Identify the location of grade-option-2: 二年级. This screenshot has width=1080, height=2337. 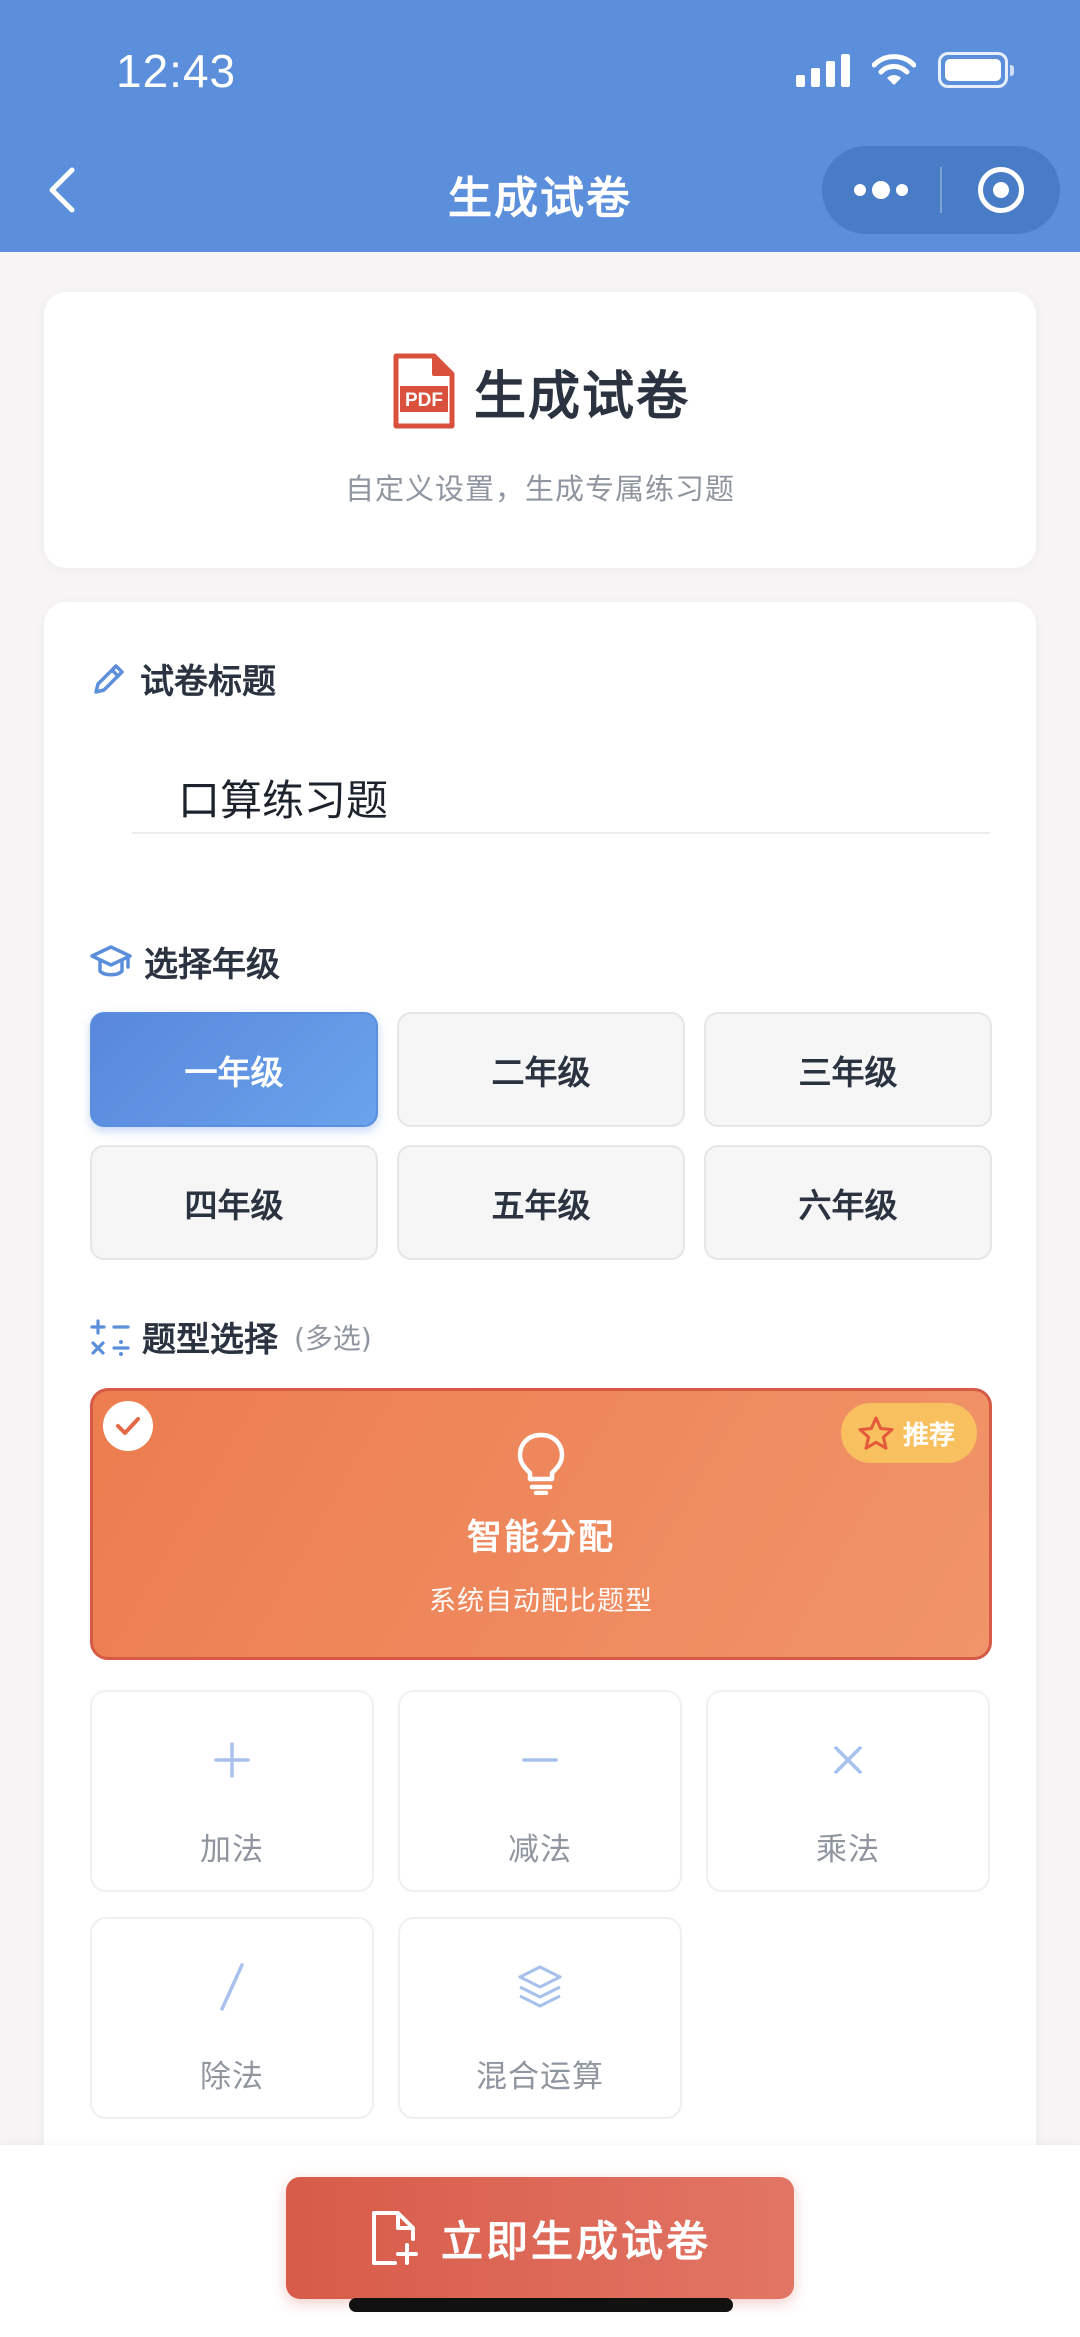
(541, 1069).